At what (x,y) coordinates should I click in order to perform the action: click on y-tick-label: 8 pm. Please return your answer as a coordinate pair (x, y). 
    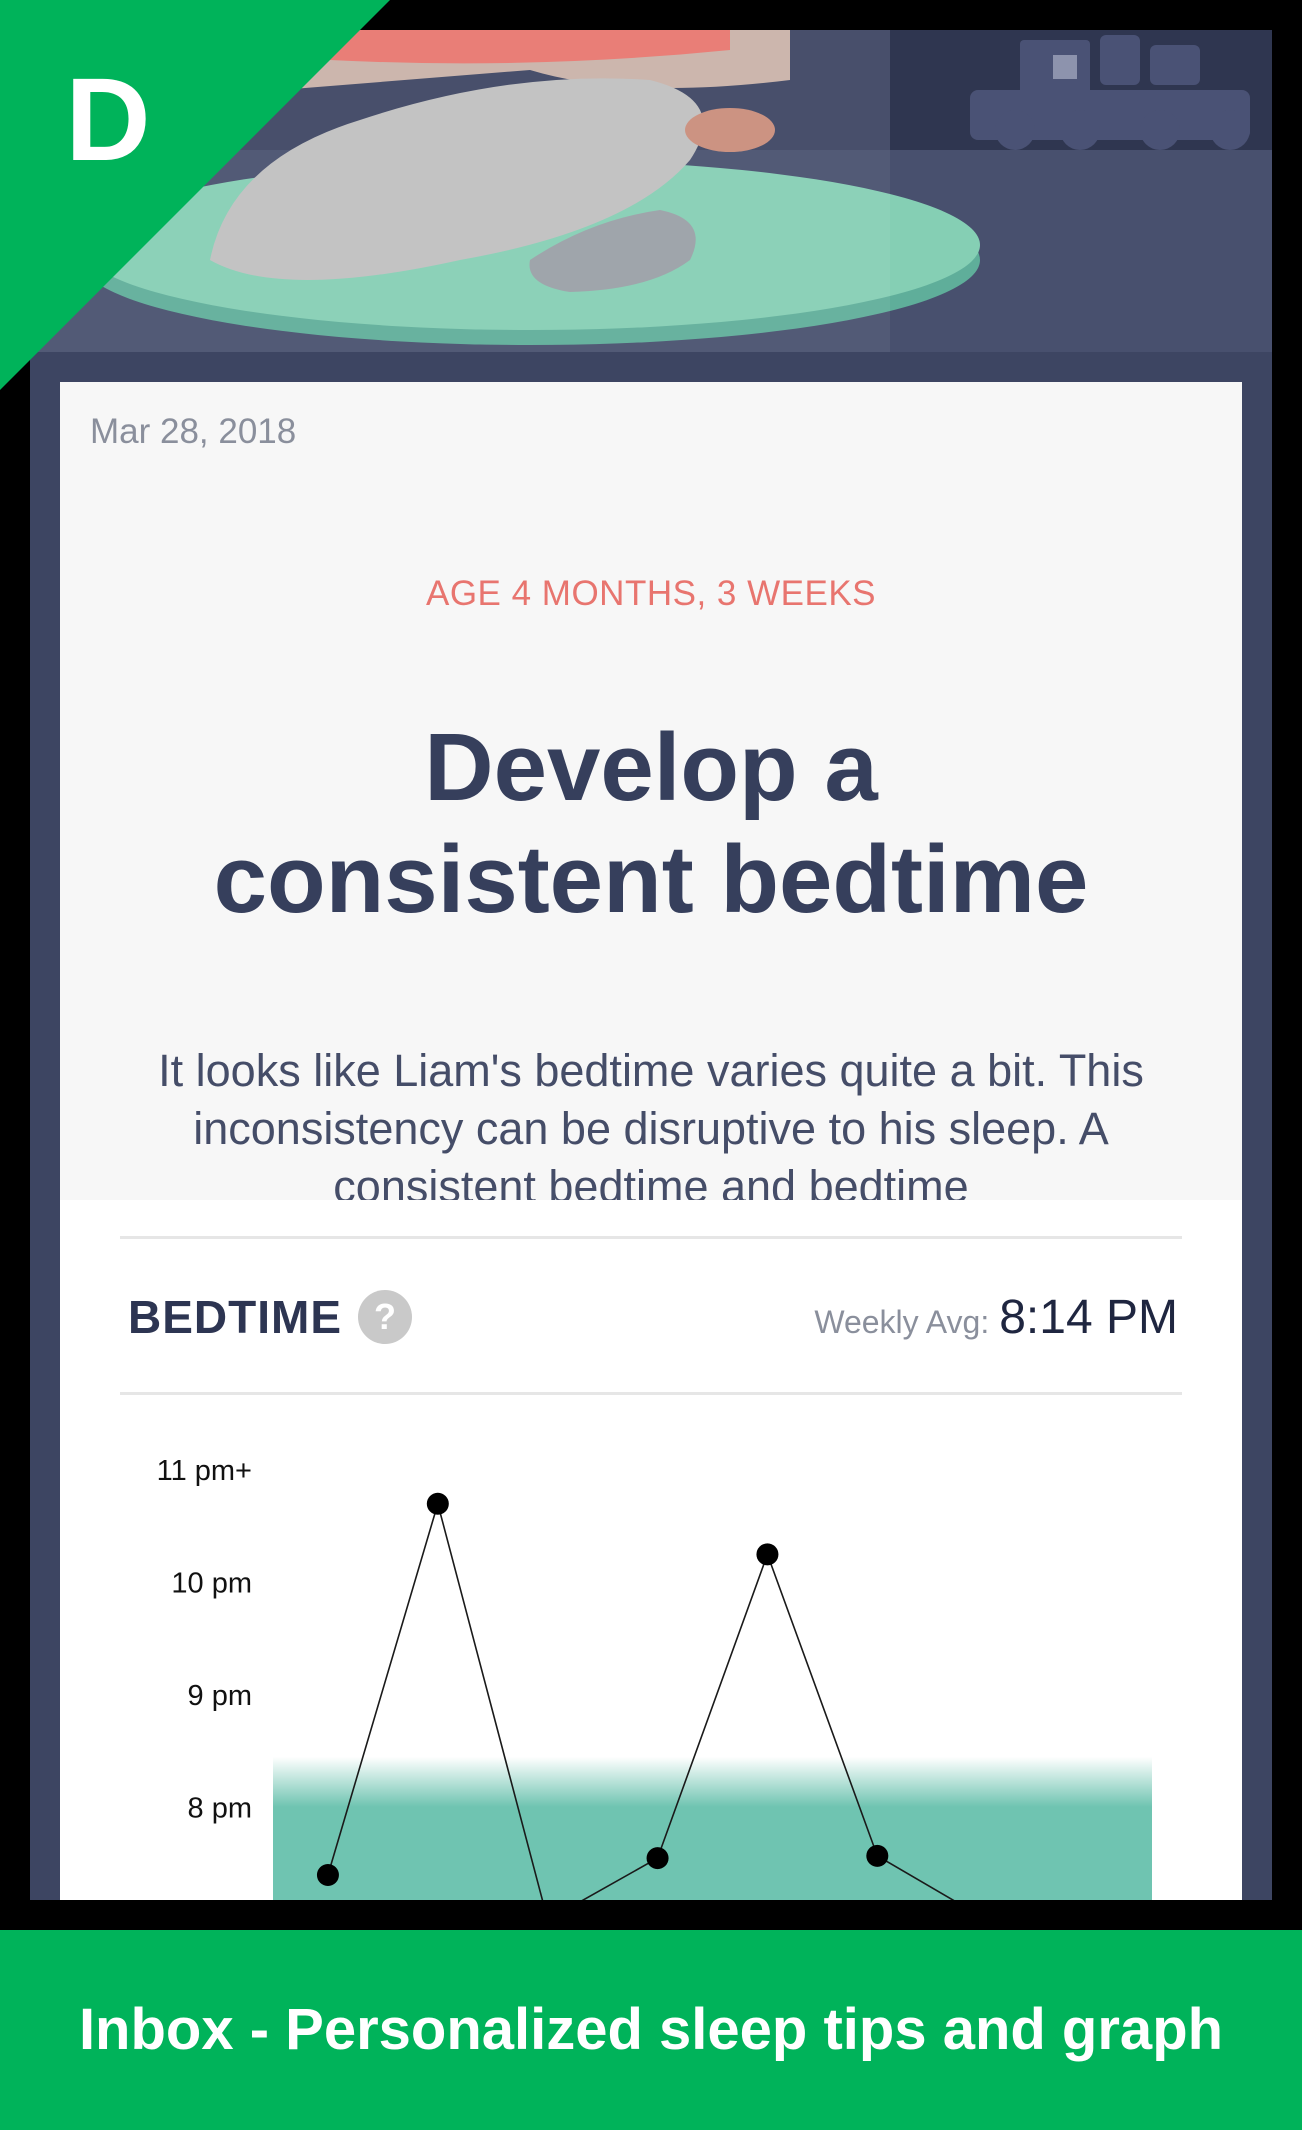
    Looking at the image, I should click on (220, 1809).